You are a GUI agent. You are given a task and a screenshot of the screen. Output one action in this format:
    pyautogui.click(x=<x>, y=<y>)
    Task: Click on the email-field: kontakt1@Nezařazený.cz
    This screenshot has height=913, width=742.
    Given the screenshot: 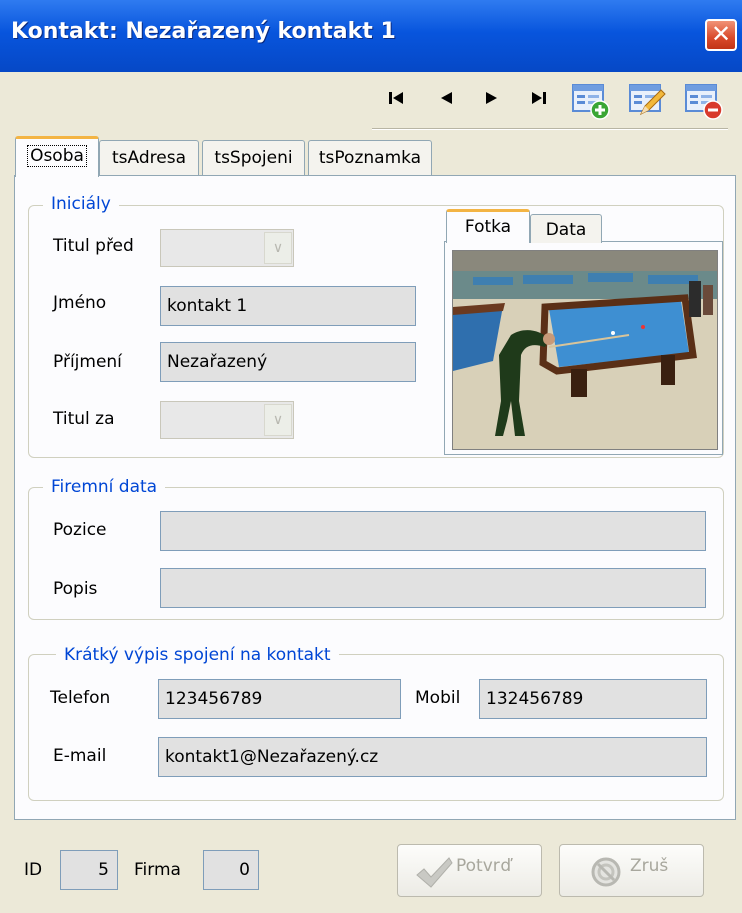 What is the action you would take?
    pyautogui.click(x=432, y=757)
    